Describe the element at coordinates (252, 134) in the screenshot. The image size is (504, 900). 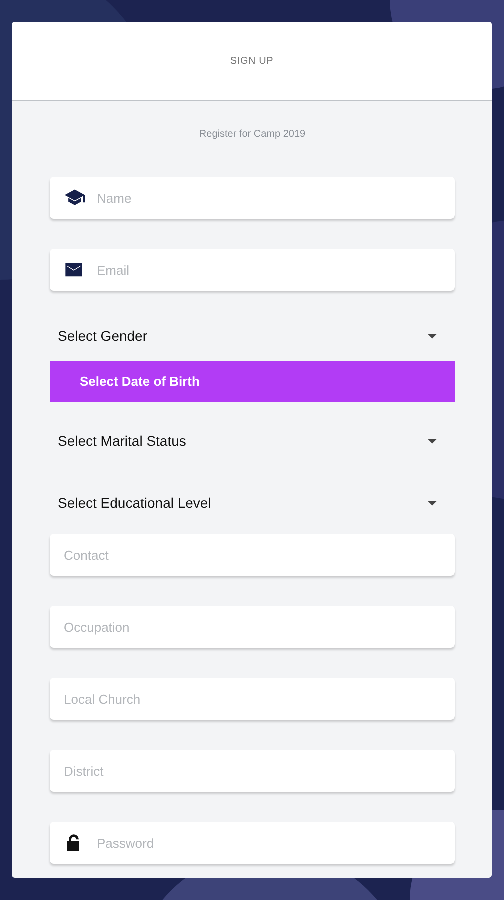
I see `subtitle: Register for Camp 2019` at that location.